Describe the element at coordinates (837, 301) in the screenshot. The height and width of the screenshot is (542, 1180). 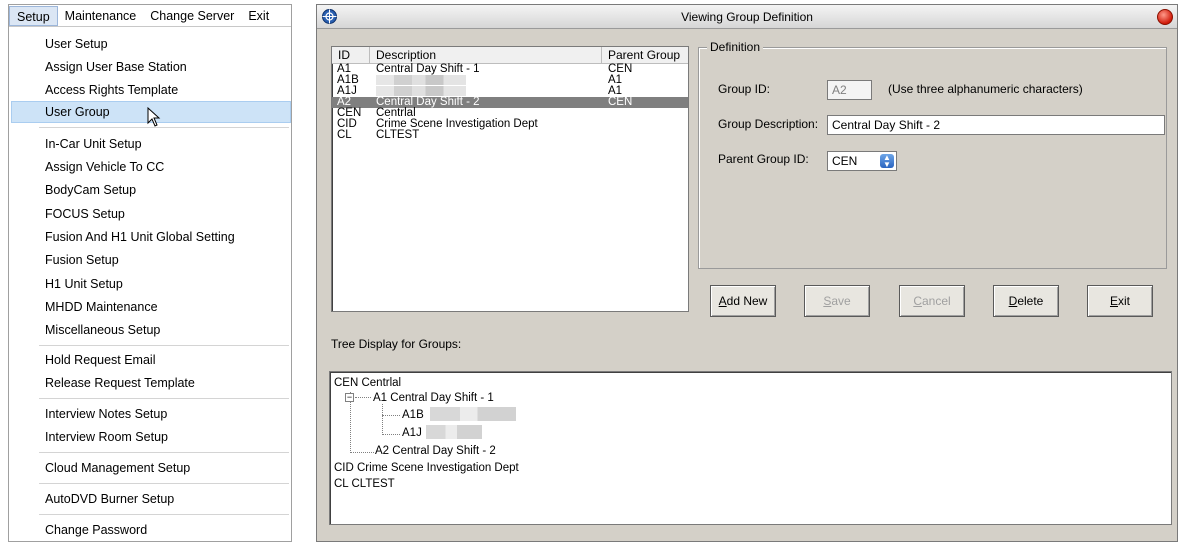
I see `save-button: Save` at that location.